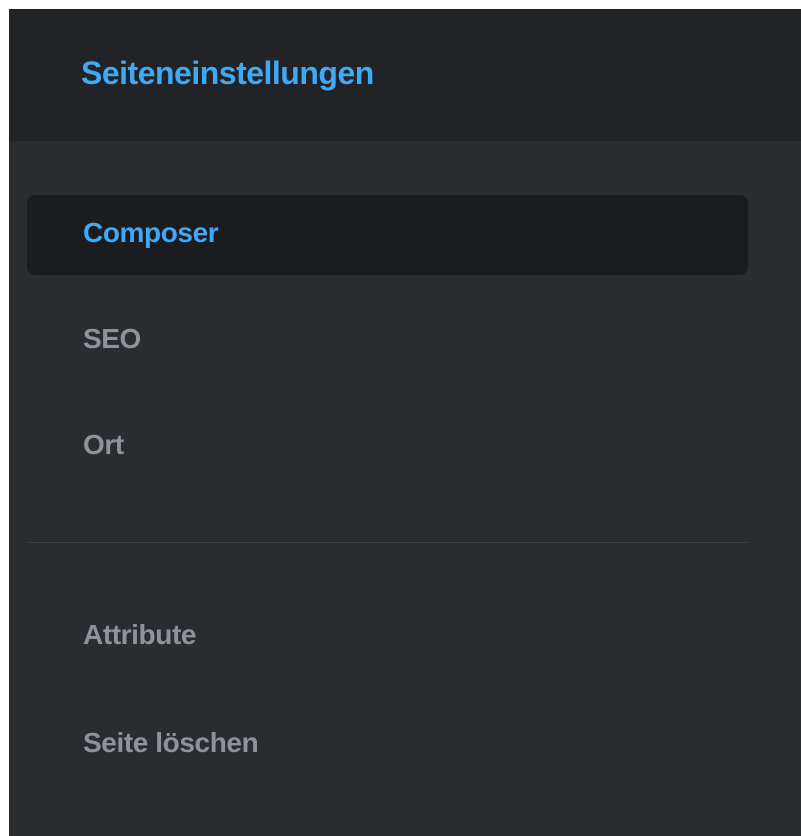 The width and height of the screenshot is (801, 836). I want to click on menu-item-label: Ort, so click(103, 444).